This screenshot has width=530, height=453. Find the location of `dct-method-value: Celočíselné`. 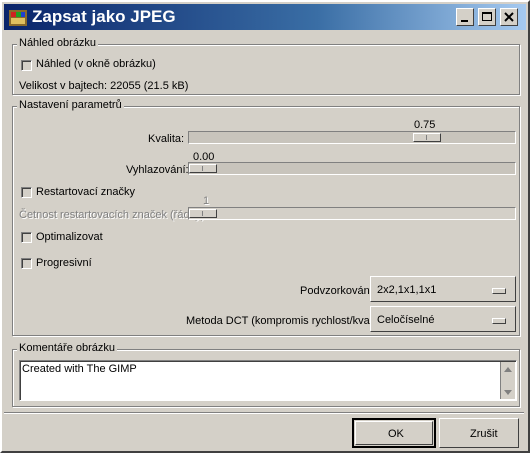

dct-method-value: Celočíselné is located at coordinates (406, 320).